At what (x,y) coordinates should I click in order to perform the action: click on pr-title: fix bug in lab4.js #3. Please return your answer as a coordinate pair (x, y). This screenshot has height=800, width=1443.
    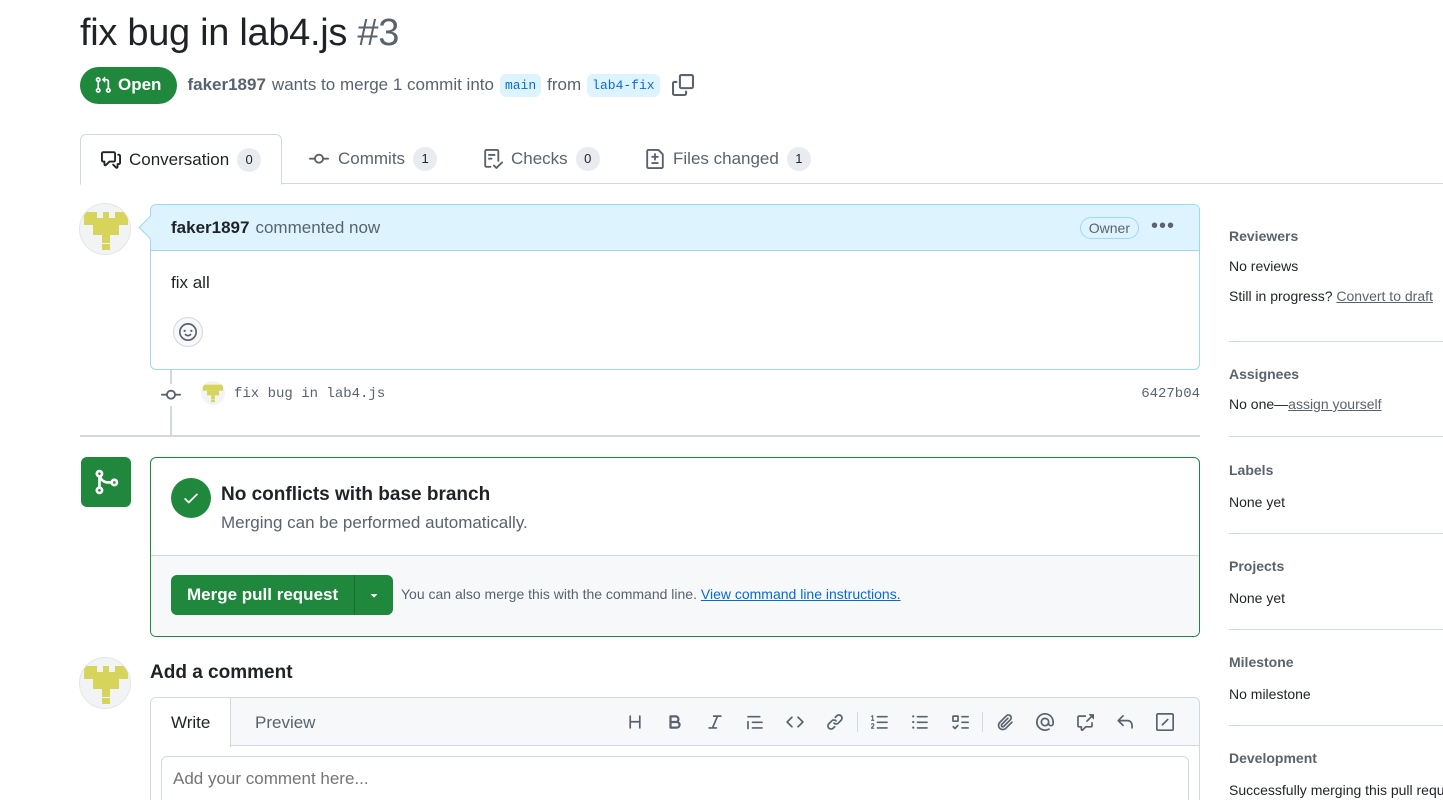
    Looking at the image, I should click on (239, 33).